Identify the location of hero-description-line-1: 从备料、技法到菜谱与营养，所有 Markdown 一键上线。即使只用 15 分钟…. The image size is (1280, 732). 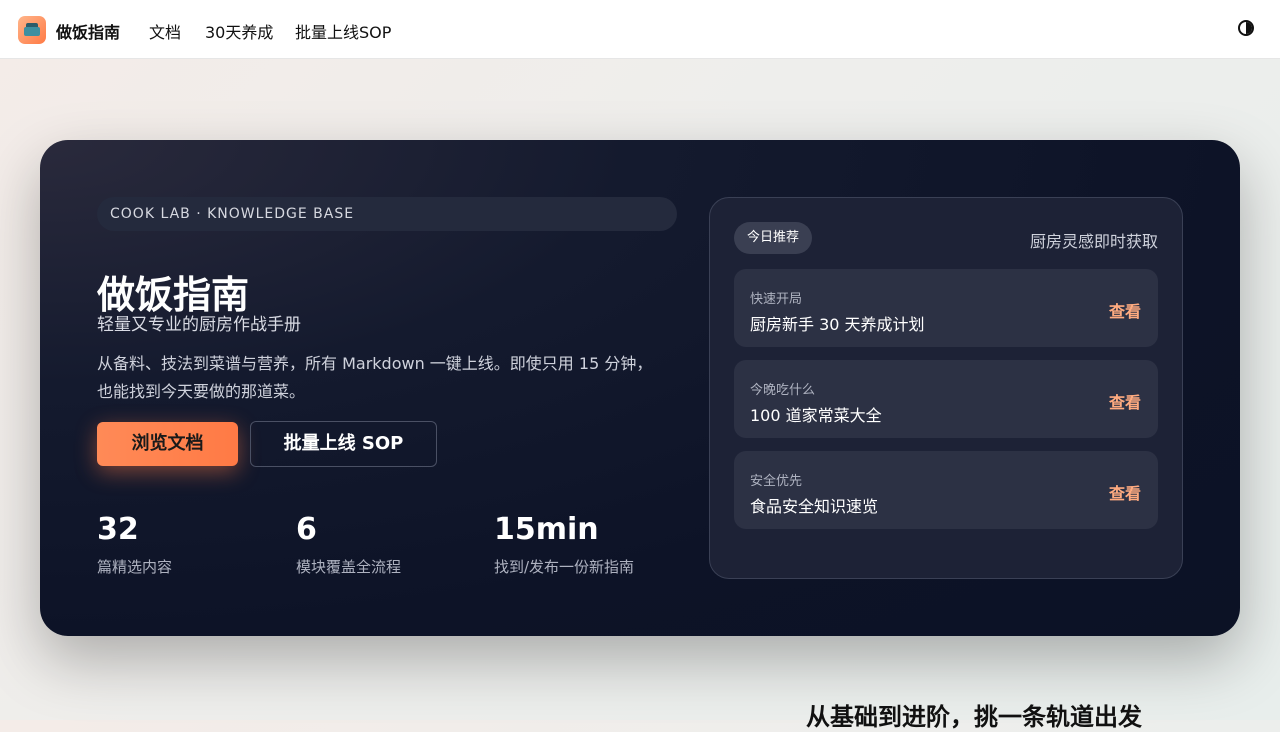
(375, 363).